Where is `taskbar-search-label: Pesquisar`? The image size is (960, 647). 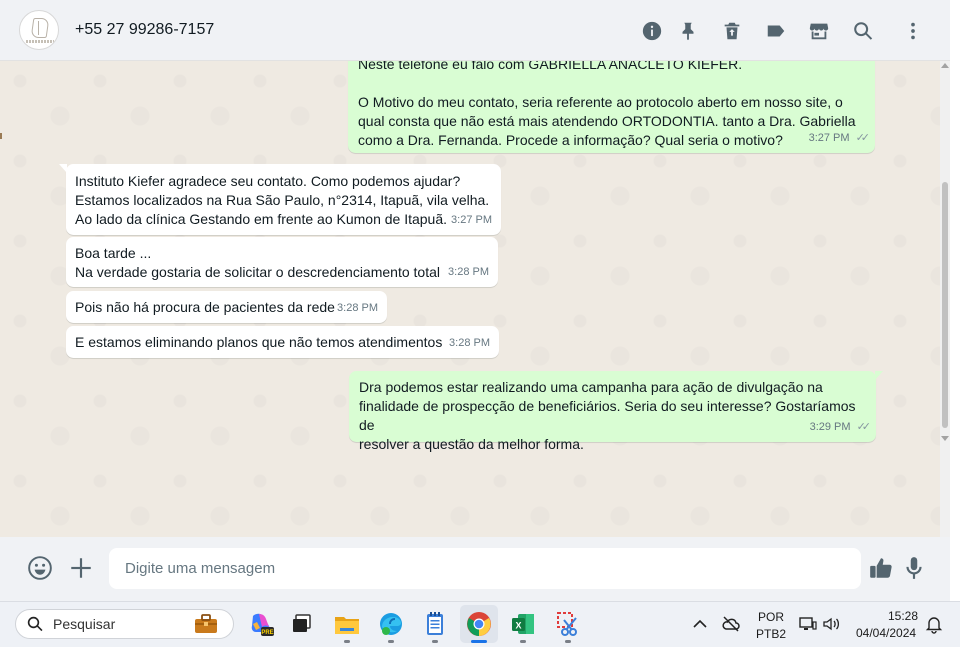
taskbar-search-label: Pesquisar is located at coordinates (84, 624).